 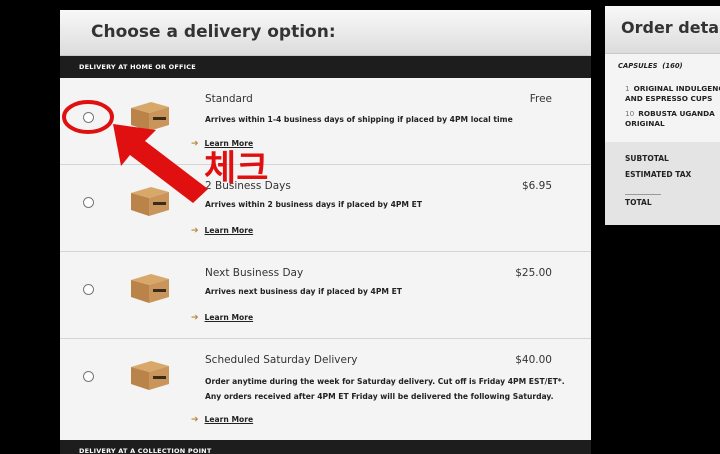 I want to click on order-title: Order details, so click(x=670, y=27).